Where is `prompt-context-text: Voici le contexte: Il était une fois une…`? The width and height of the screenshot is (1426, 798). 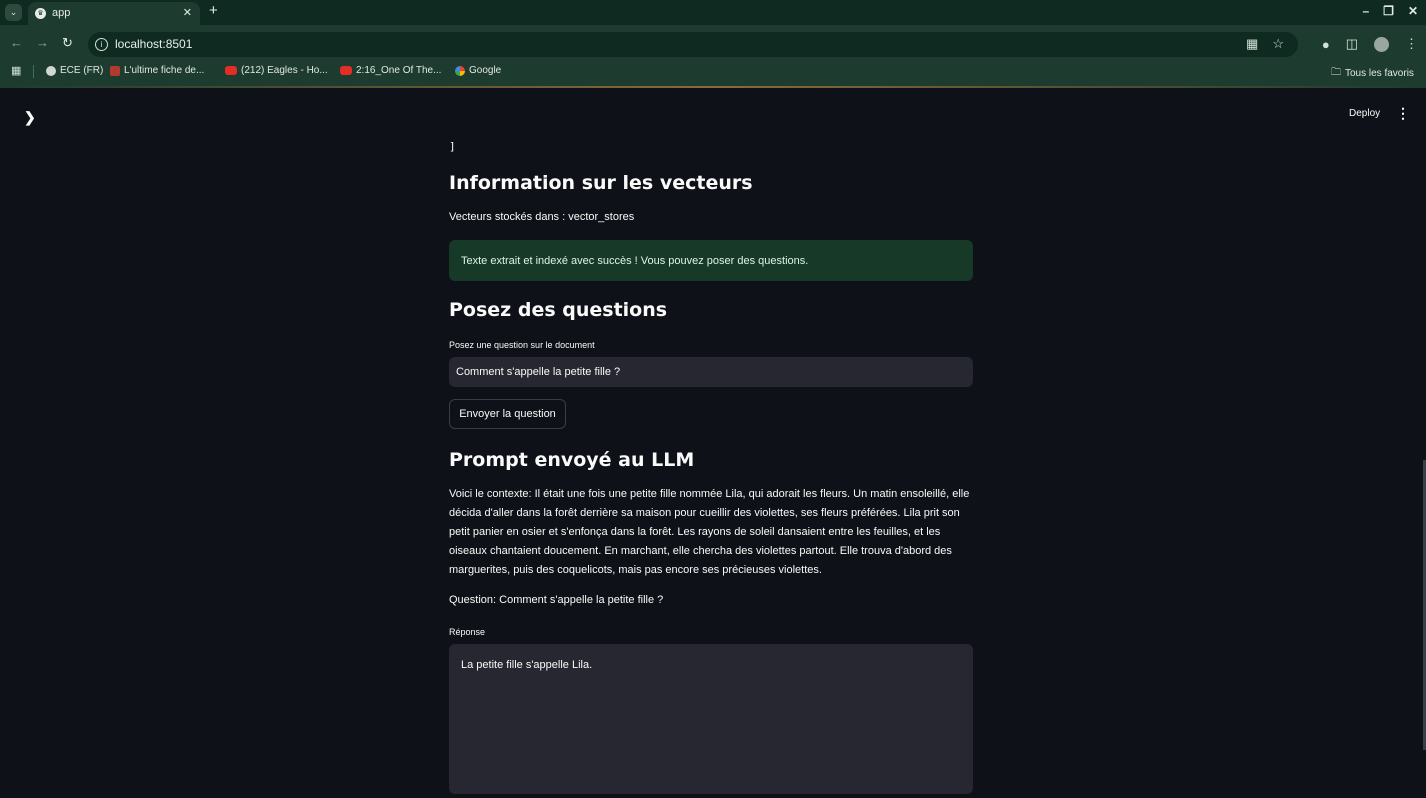
prompt-context-text: Voici le contexte: Il était une fois une… is located at coordinates (709, 532).